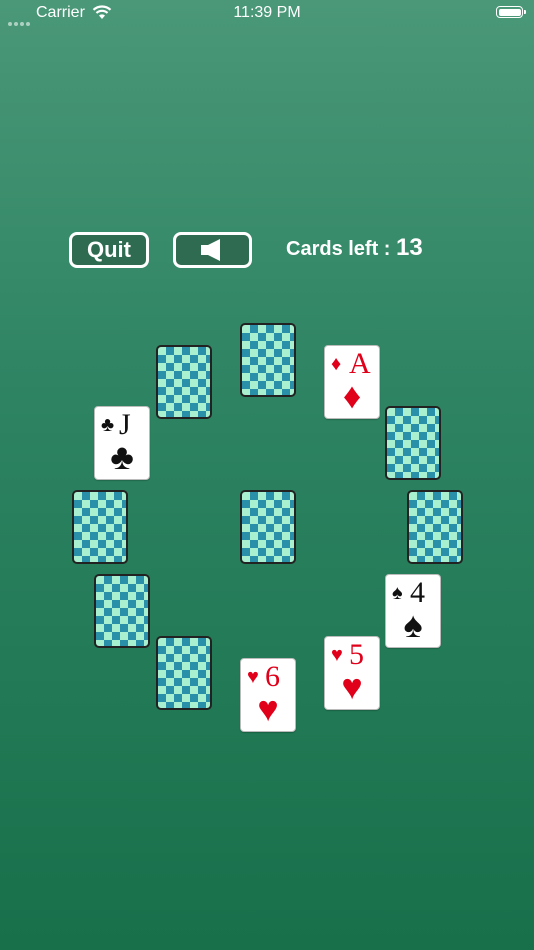  Describe the element at coordinates (100, 527) in the screenshot. I see `card-left` at that location.